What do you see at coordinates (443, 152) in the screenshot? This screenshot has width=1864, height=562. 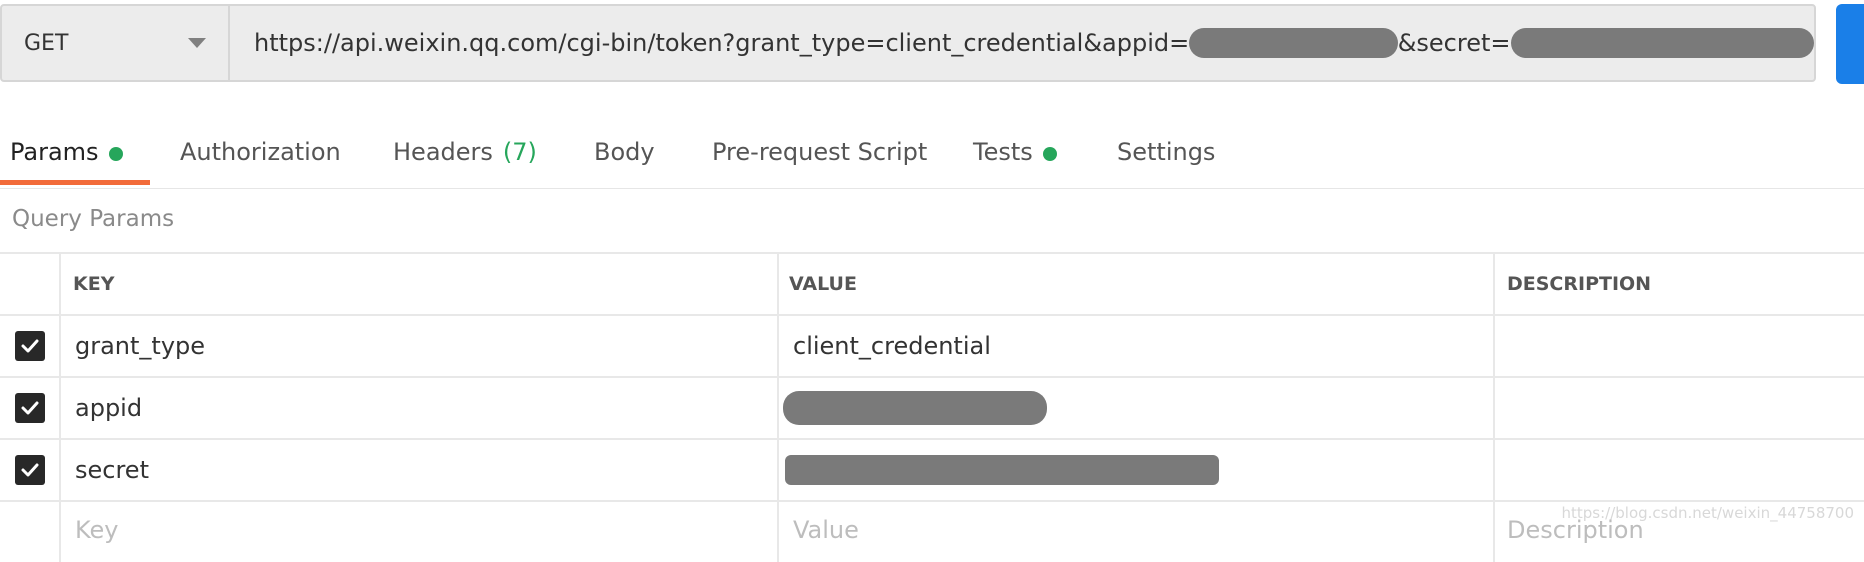 I see `tab-headers-label: Headers` at bounding box center [443, 152].